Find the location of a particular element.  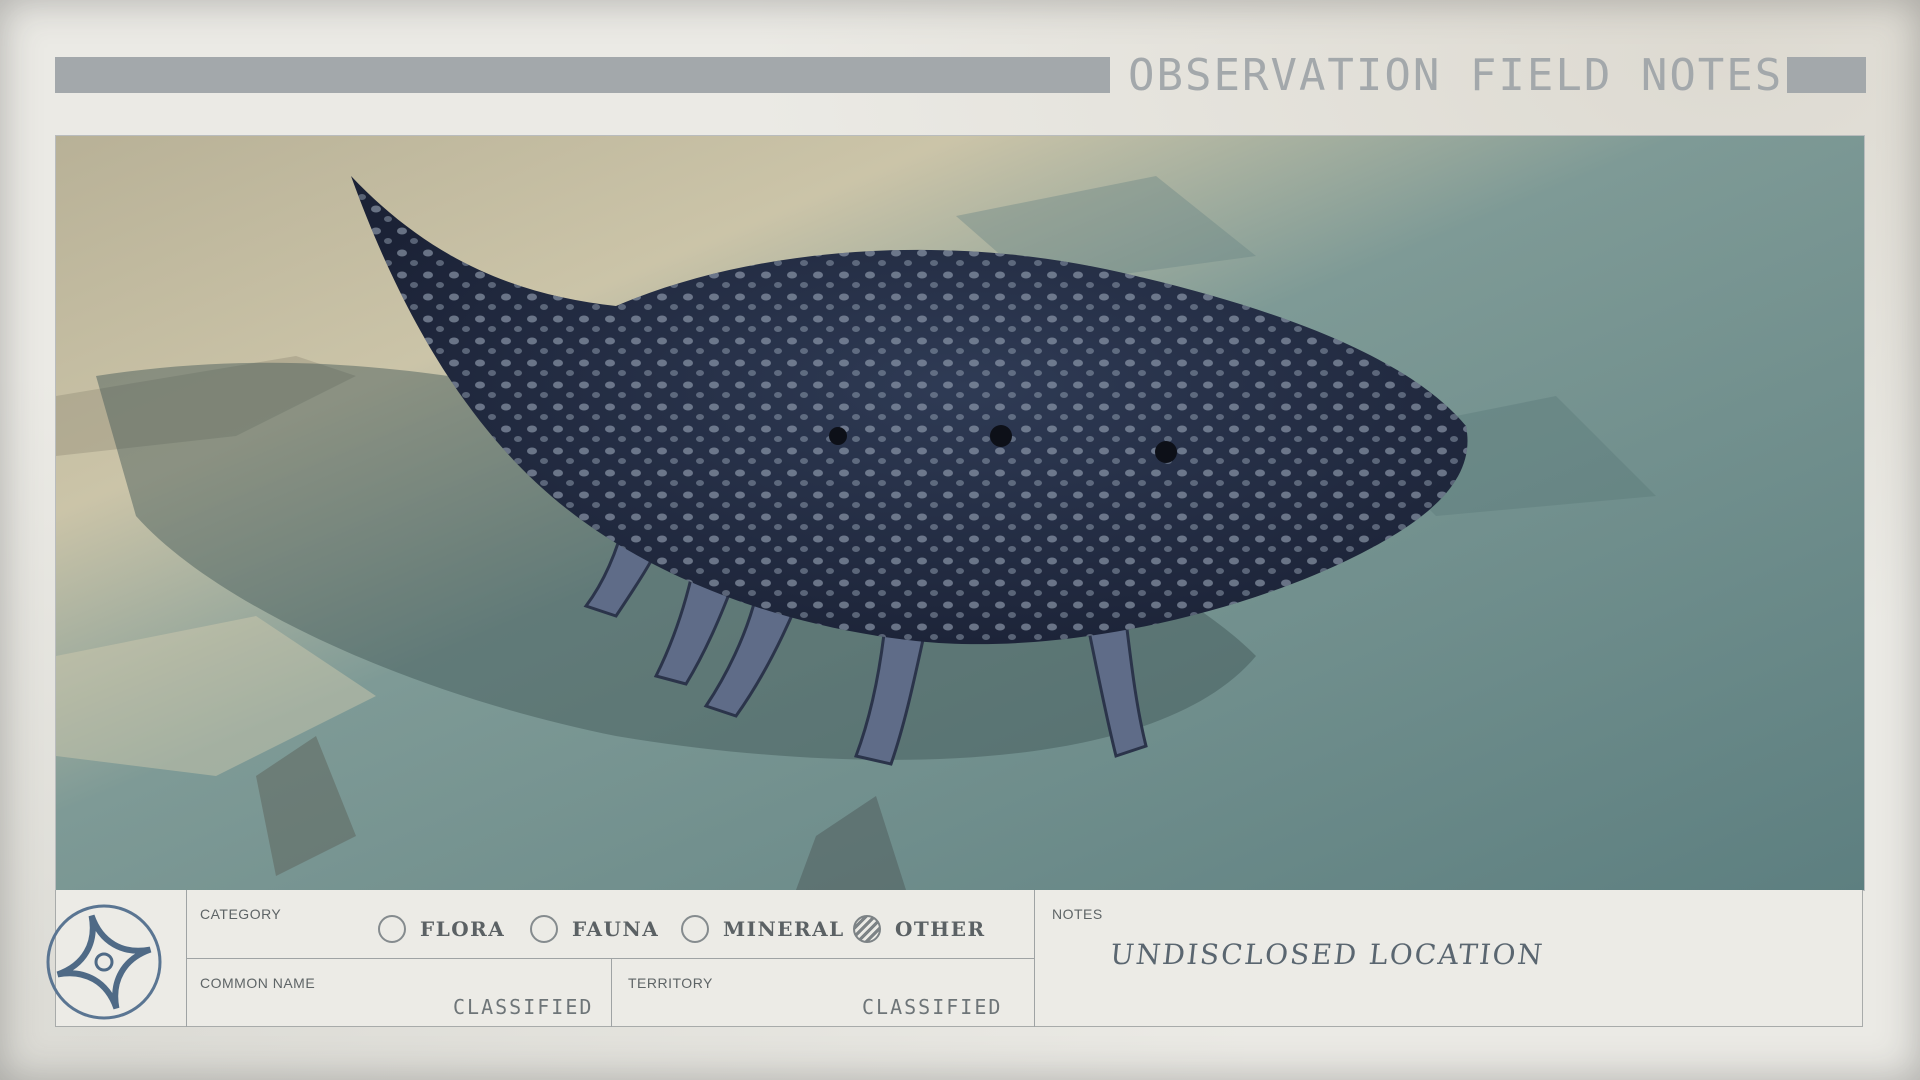

category-option-other: OTHER is located at coordinates (919, 929).